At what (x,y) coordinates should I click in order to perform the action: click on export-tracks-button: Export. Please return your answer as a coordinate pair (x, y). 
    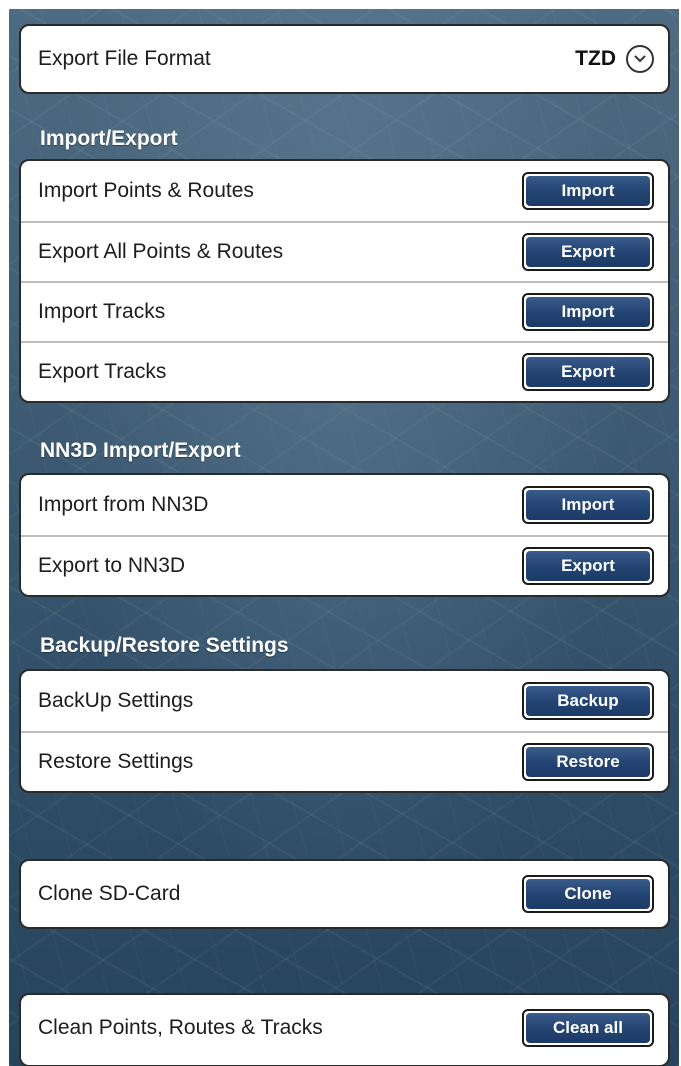
    Looking at the image, I should click on (588, 372).